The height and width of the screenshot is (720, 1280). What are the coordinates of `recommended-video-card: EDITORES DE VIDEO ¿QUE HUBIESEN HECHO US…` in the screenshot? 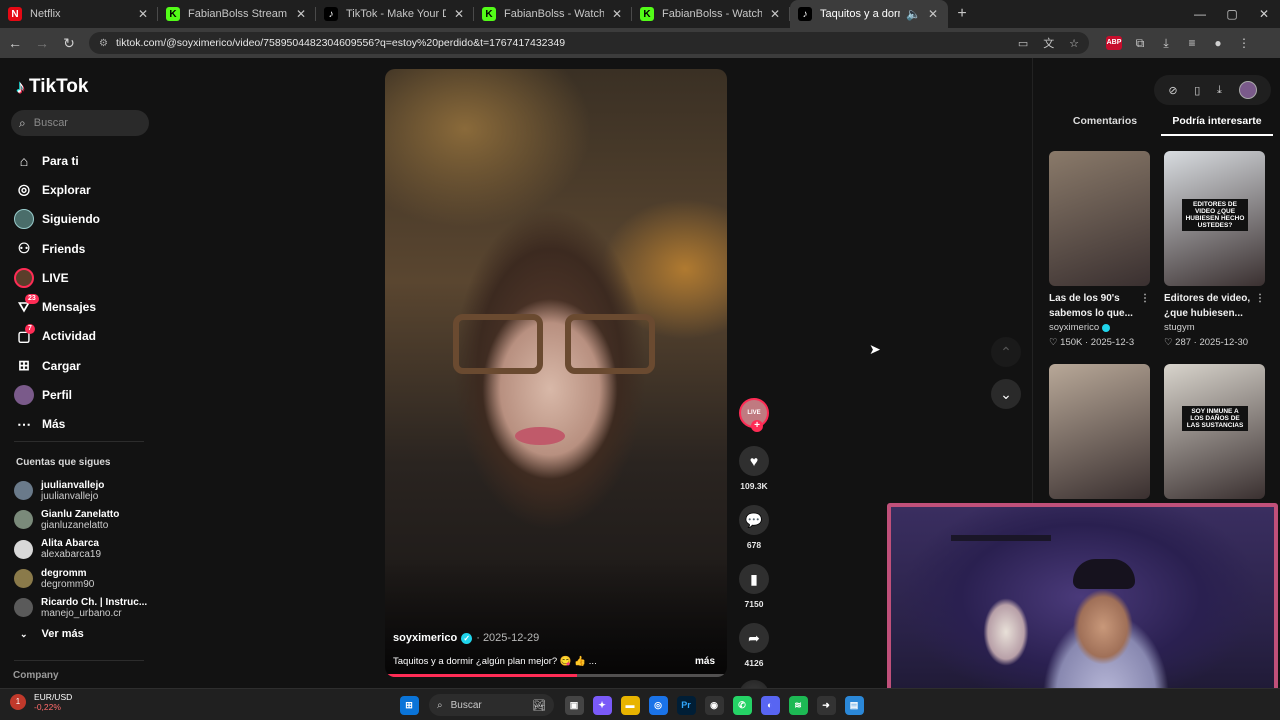 It's located at (1214, 249).